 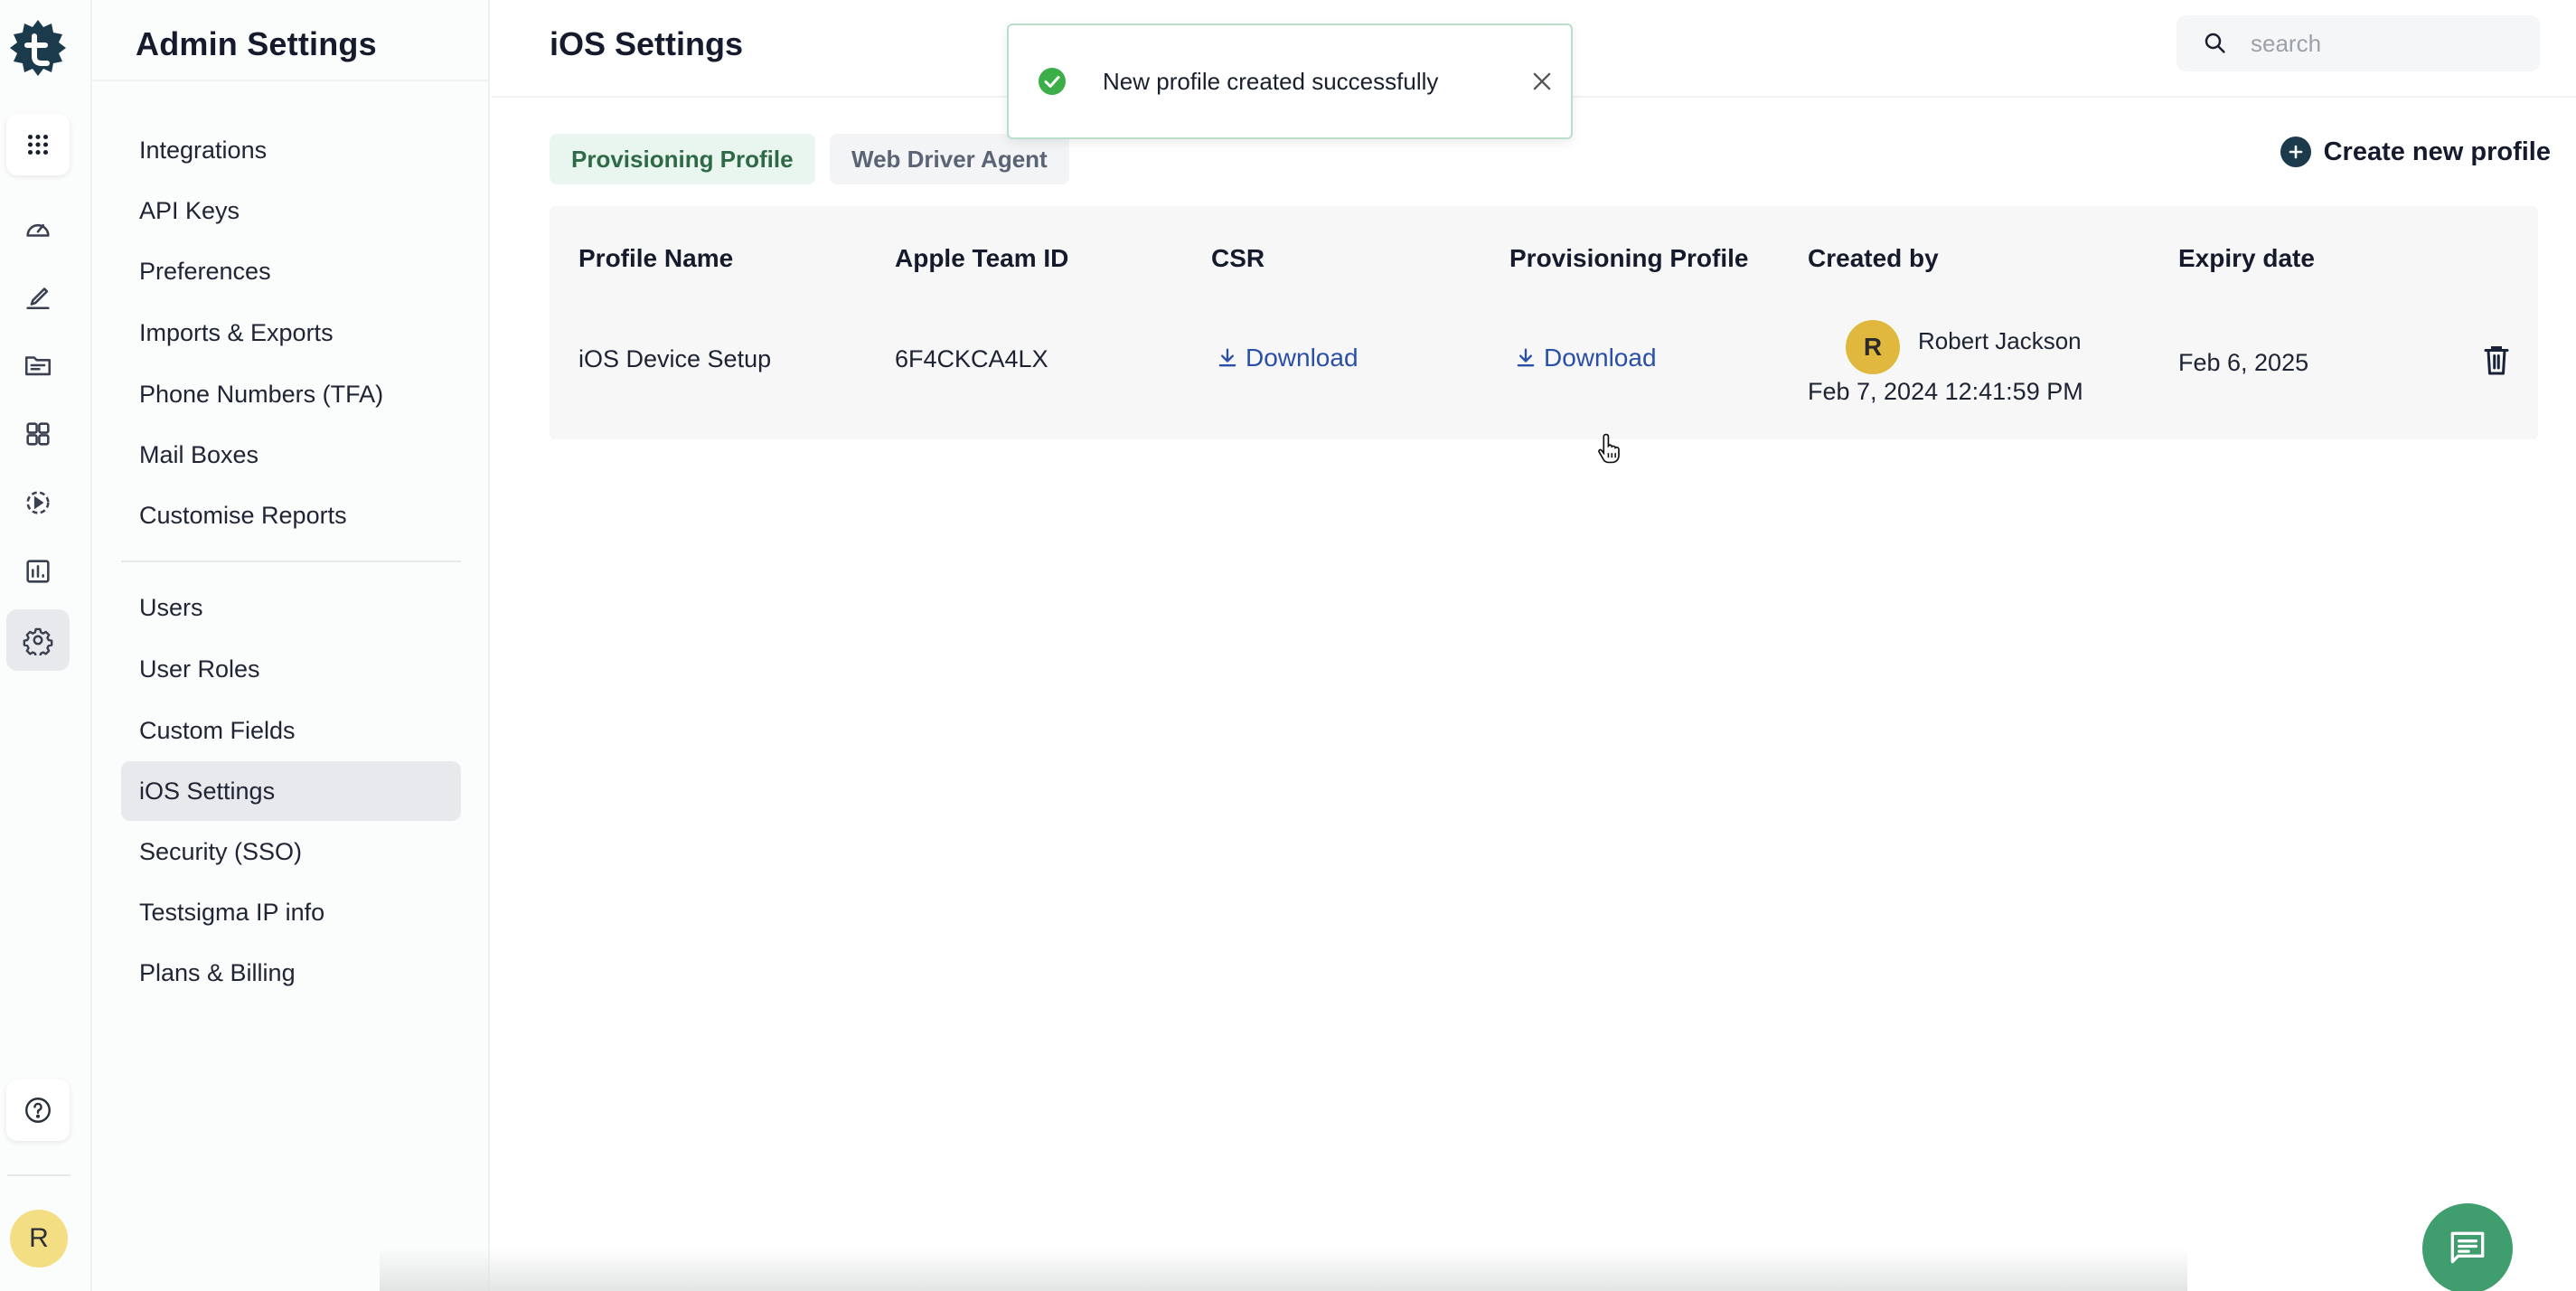 What do you see at coordinates (291, 669) in the screenshot?
I see `sidebar-item-user-roles: User Roles` at bounding box center [291, 669].